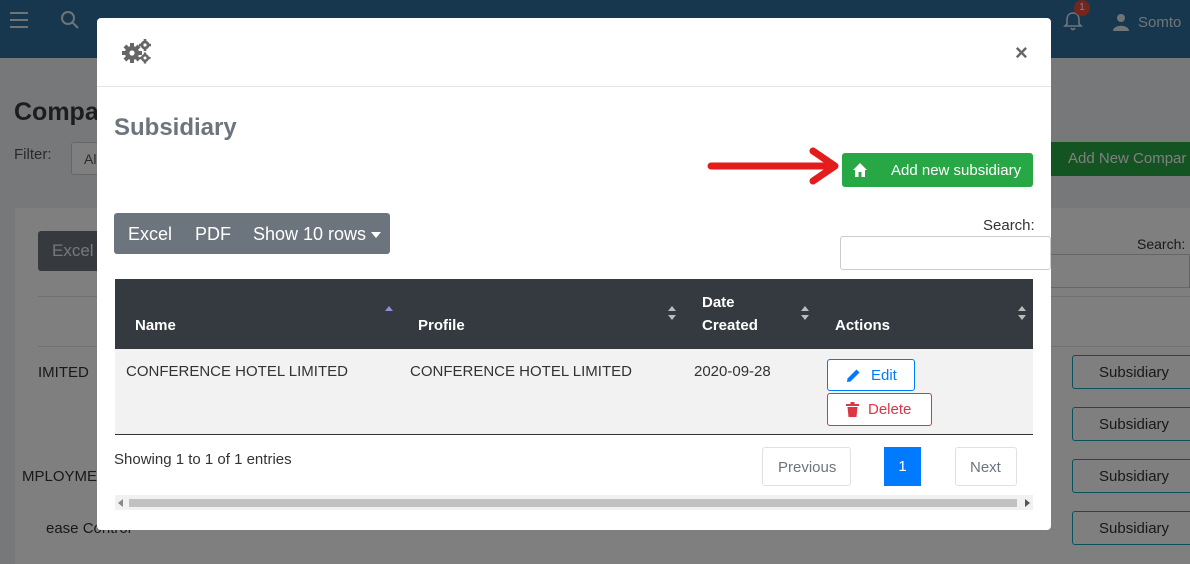  What do you see at coordinates (150, 234) in the screenshot?
I see `excel-button: Excel` at bounding box center [150, 234].